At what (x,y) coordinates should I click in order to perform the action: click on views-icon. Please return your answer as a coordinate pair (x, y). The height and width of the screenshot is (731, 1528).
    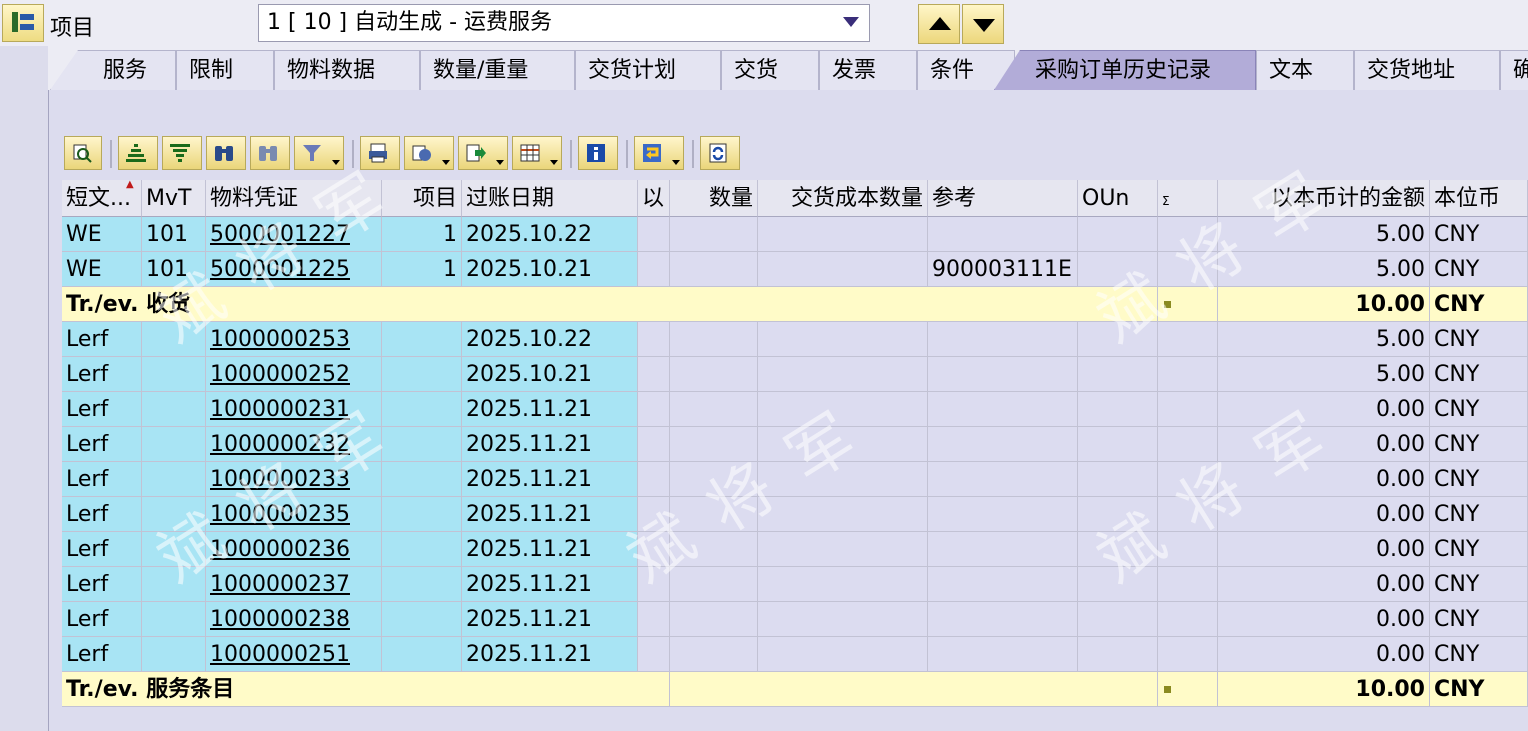
    Looking at the image, I should click on (421, 153).